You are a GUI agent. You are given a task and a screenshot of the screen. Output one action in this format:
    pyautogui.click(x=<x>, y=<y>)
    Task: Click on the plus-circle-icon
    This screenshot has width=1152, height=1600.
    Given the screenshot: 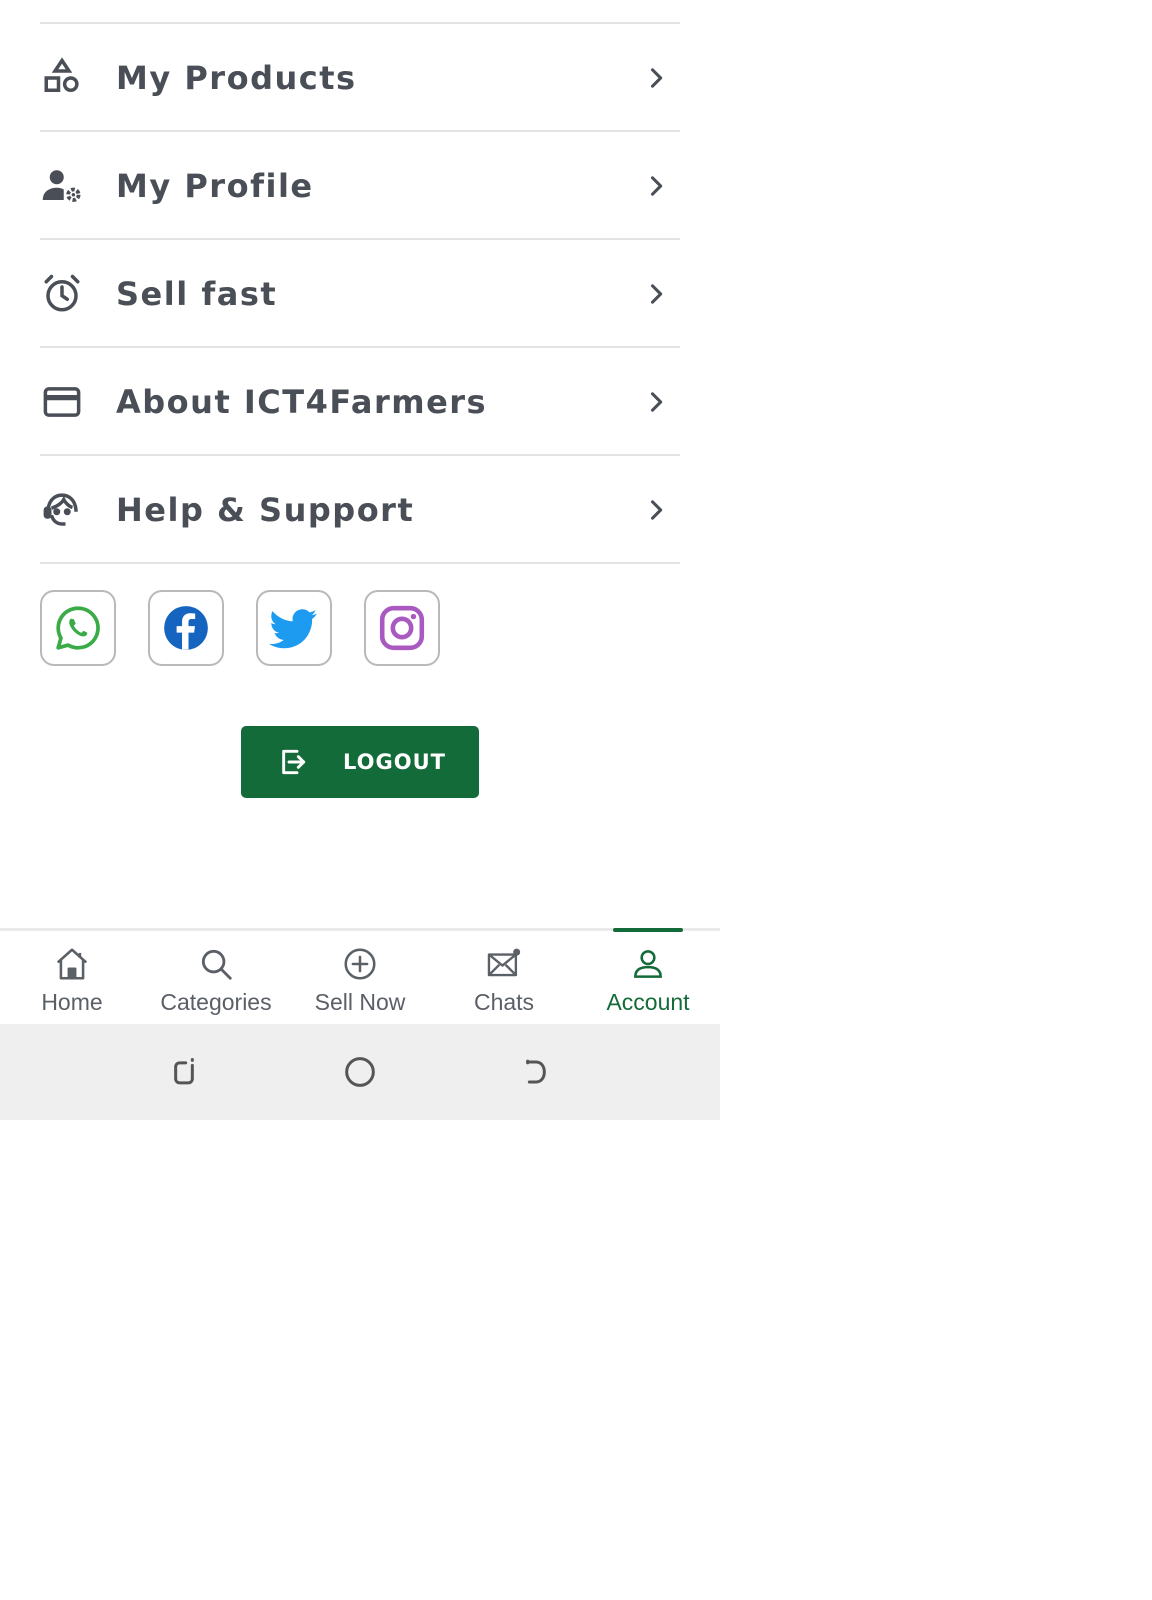 What is the action you would take?
    pyautogui.click(x=360, y=964)
    